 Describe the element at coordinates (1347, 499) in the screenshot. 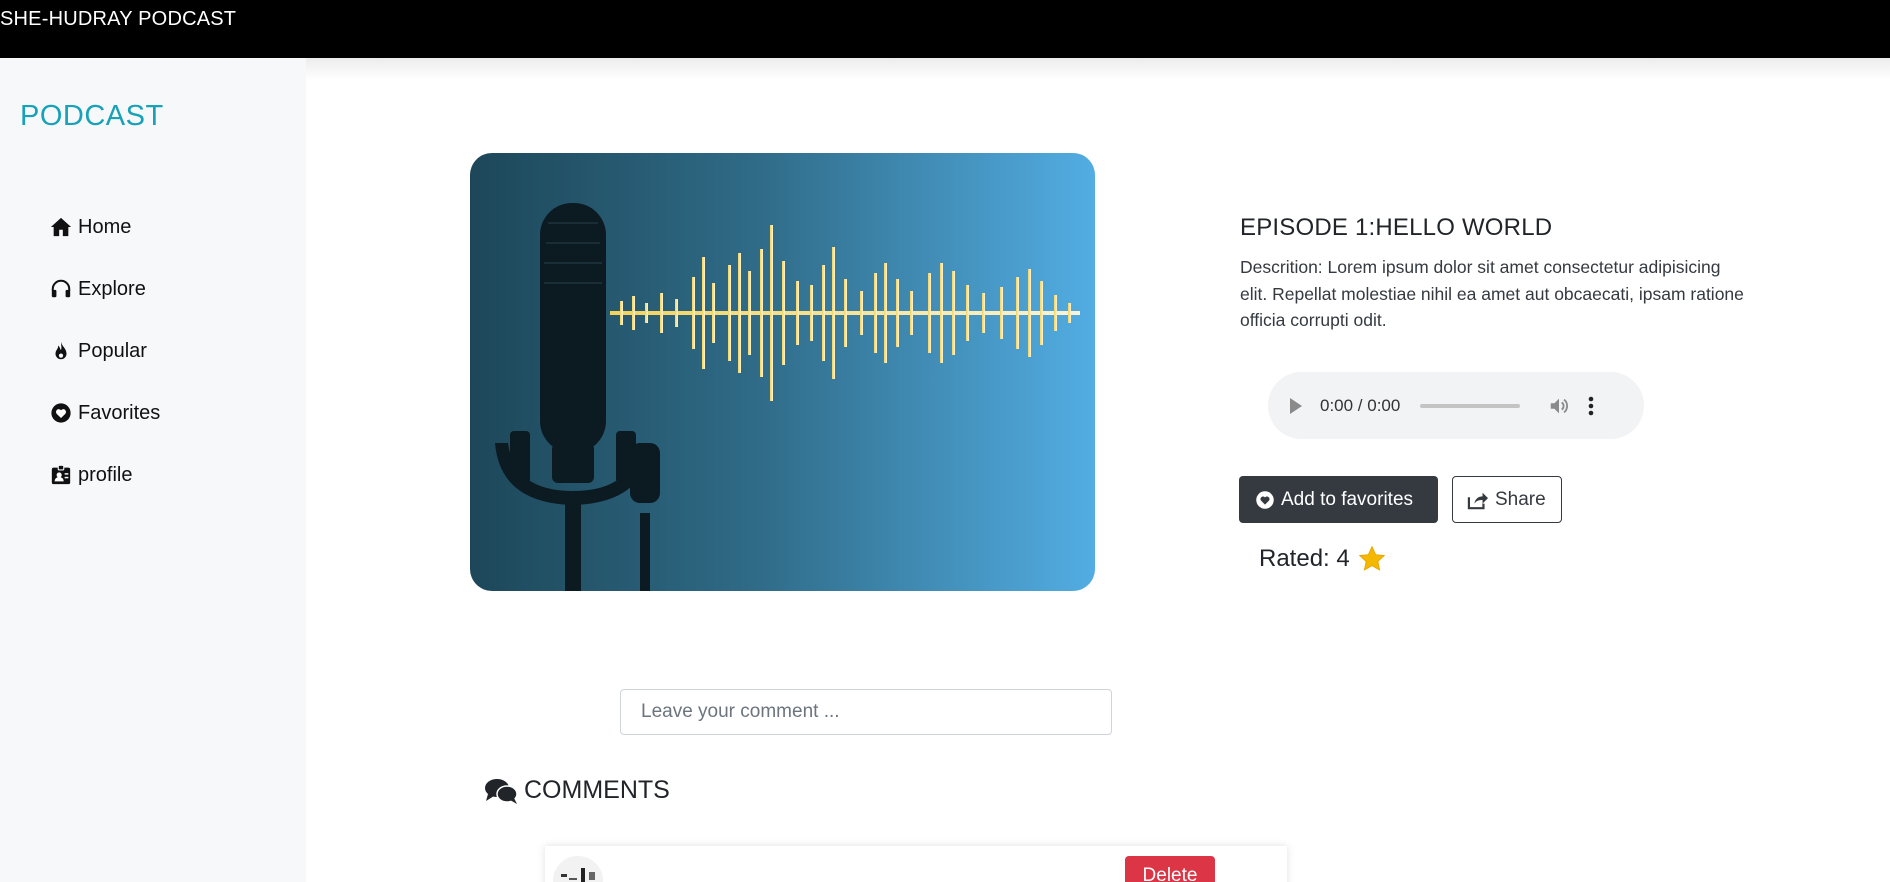

I see `favorites-button-label: Add to favorites` at that location.